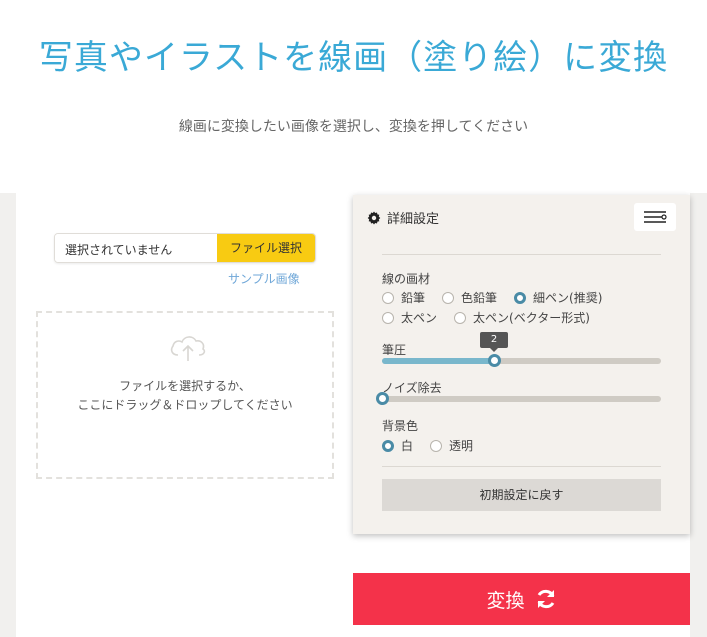  What do you see at coordinates (394, 350) in the screenshot?
I see `pressure-label: 筆圧` at bounding box center [394, 350].